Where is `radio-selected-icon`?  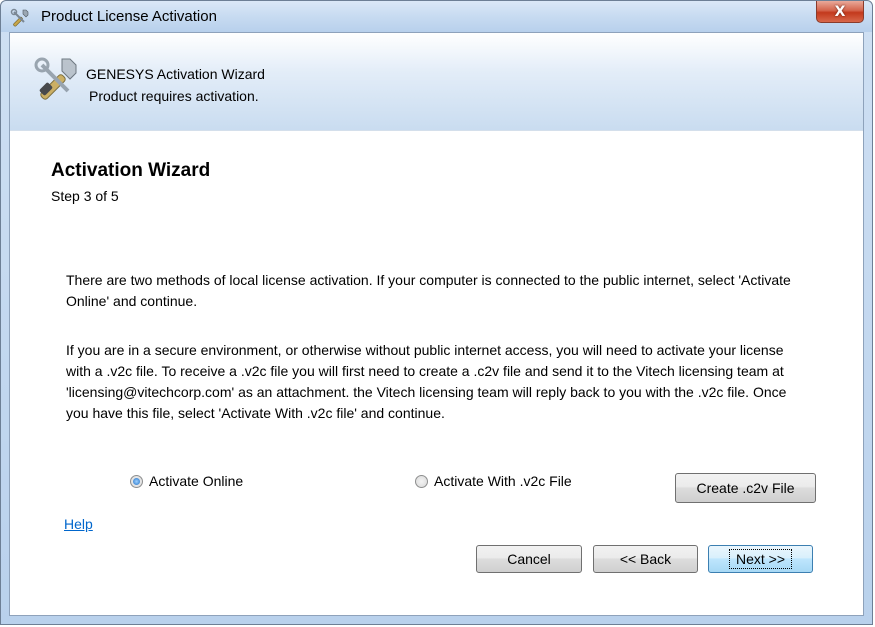 radio-selected-icon is located at coordinates (136, 481).